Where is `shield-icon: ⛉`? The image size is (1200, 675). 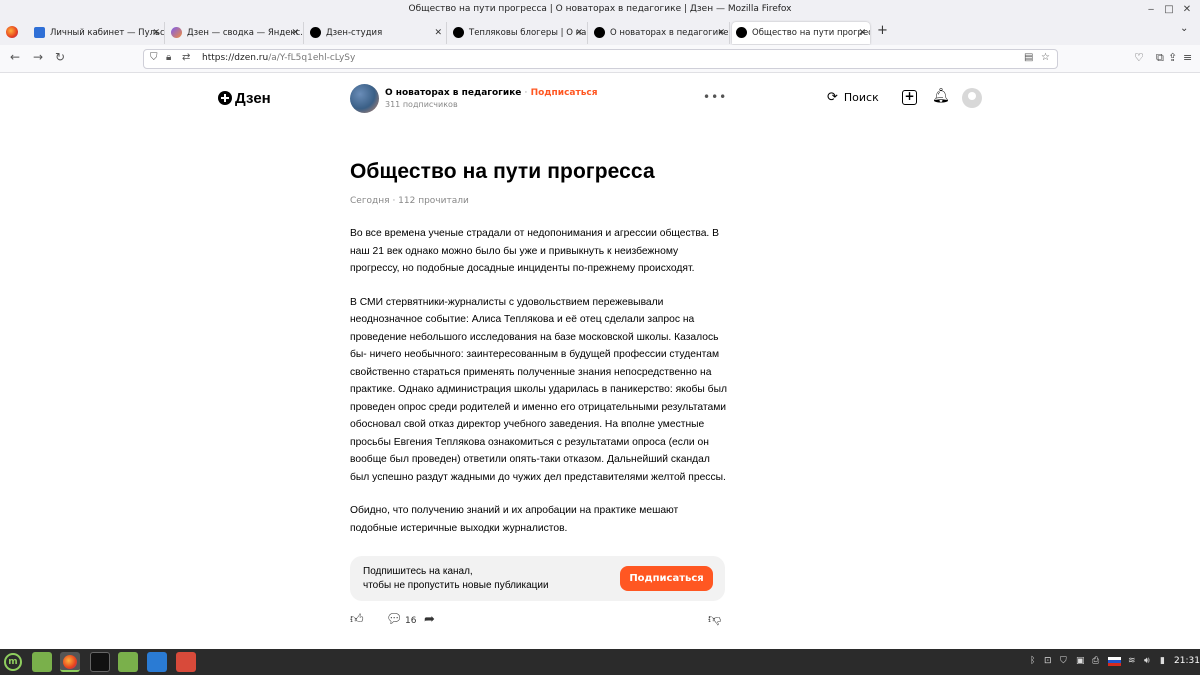
shield-icon: ⛉ is located at coordinates (154, 57).